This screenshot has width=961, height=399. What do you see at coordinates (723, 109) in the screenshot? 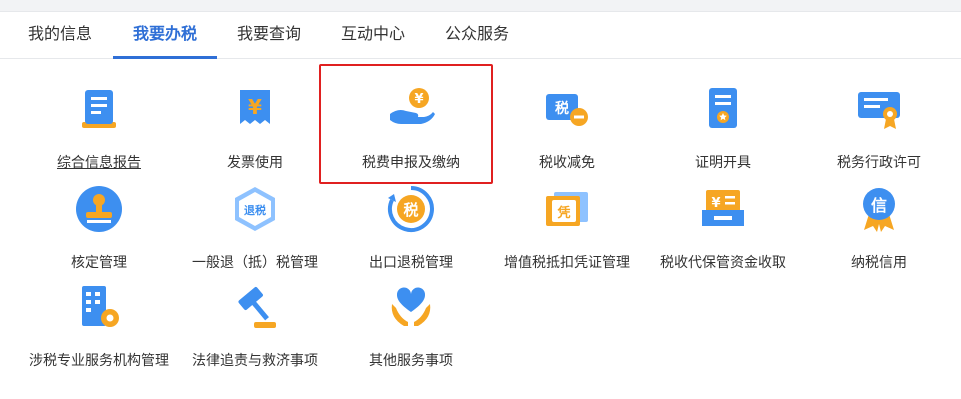
I see `certificate-icon` at bounding box center [723, 109].